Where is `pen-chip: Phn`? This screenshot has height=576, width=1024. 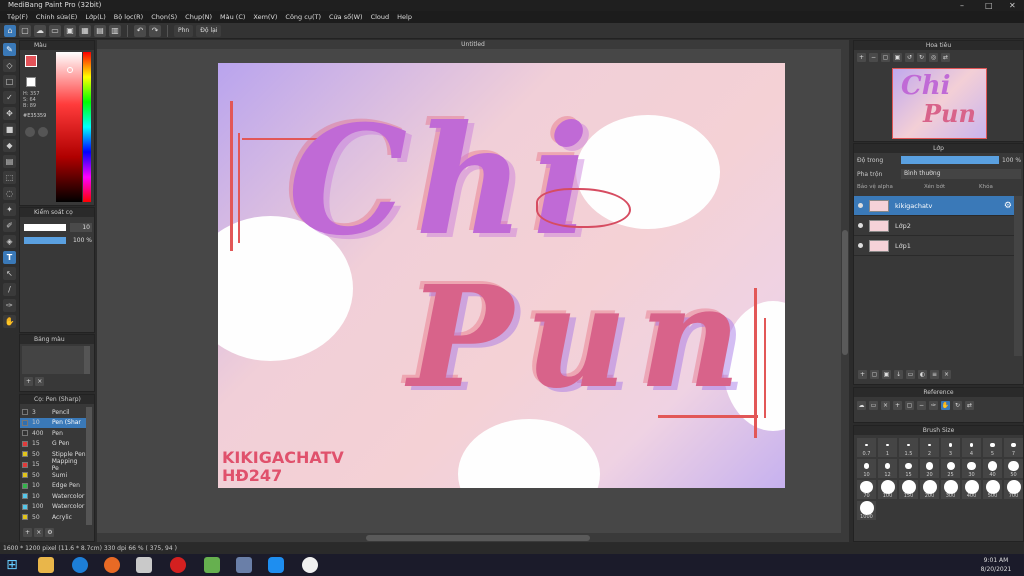
pen-chip: Phn is located at coordinates (184, 30).